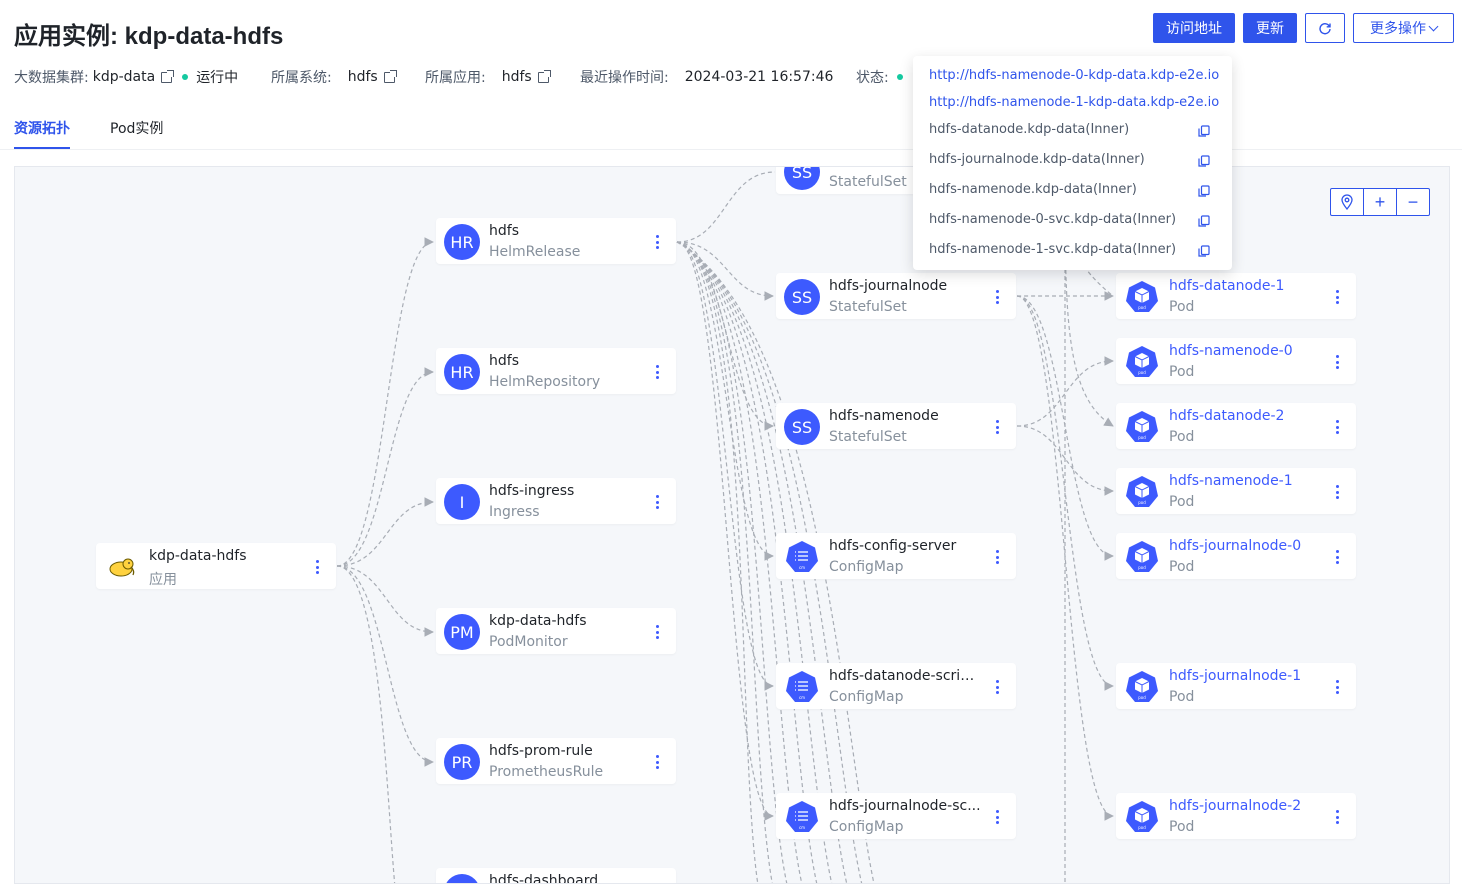  I want to click on update-button: 更新, so click(1270, 28).